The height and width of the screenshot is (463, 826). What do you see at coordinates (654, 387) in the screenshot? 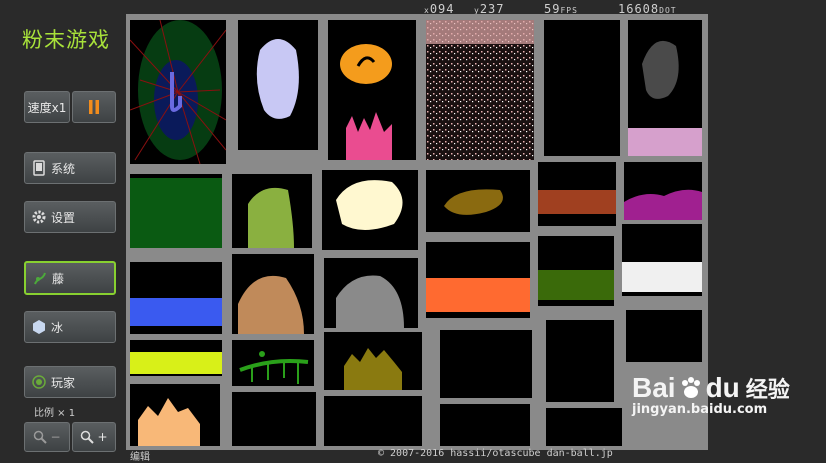
I see `baidu-brand: Bai` at bounding box center [654, 387].